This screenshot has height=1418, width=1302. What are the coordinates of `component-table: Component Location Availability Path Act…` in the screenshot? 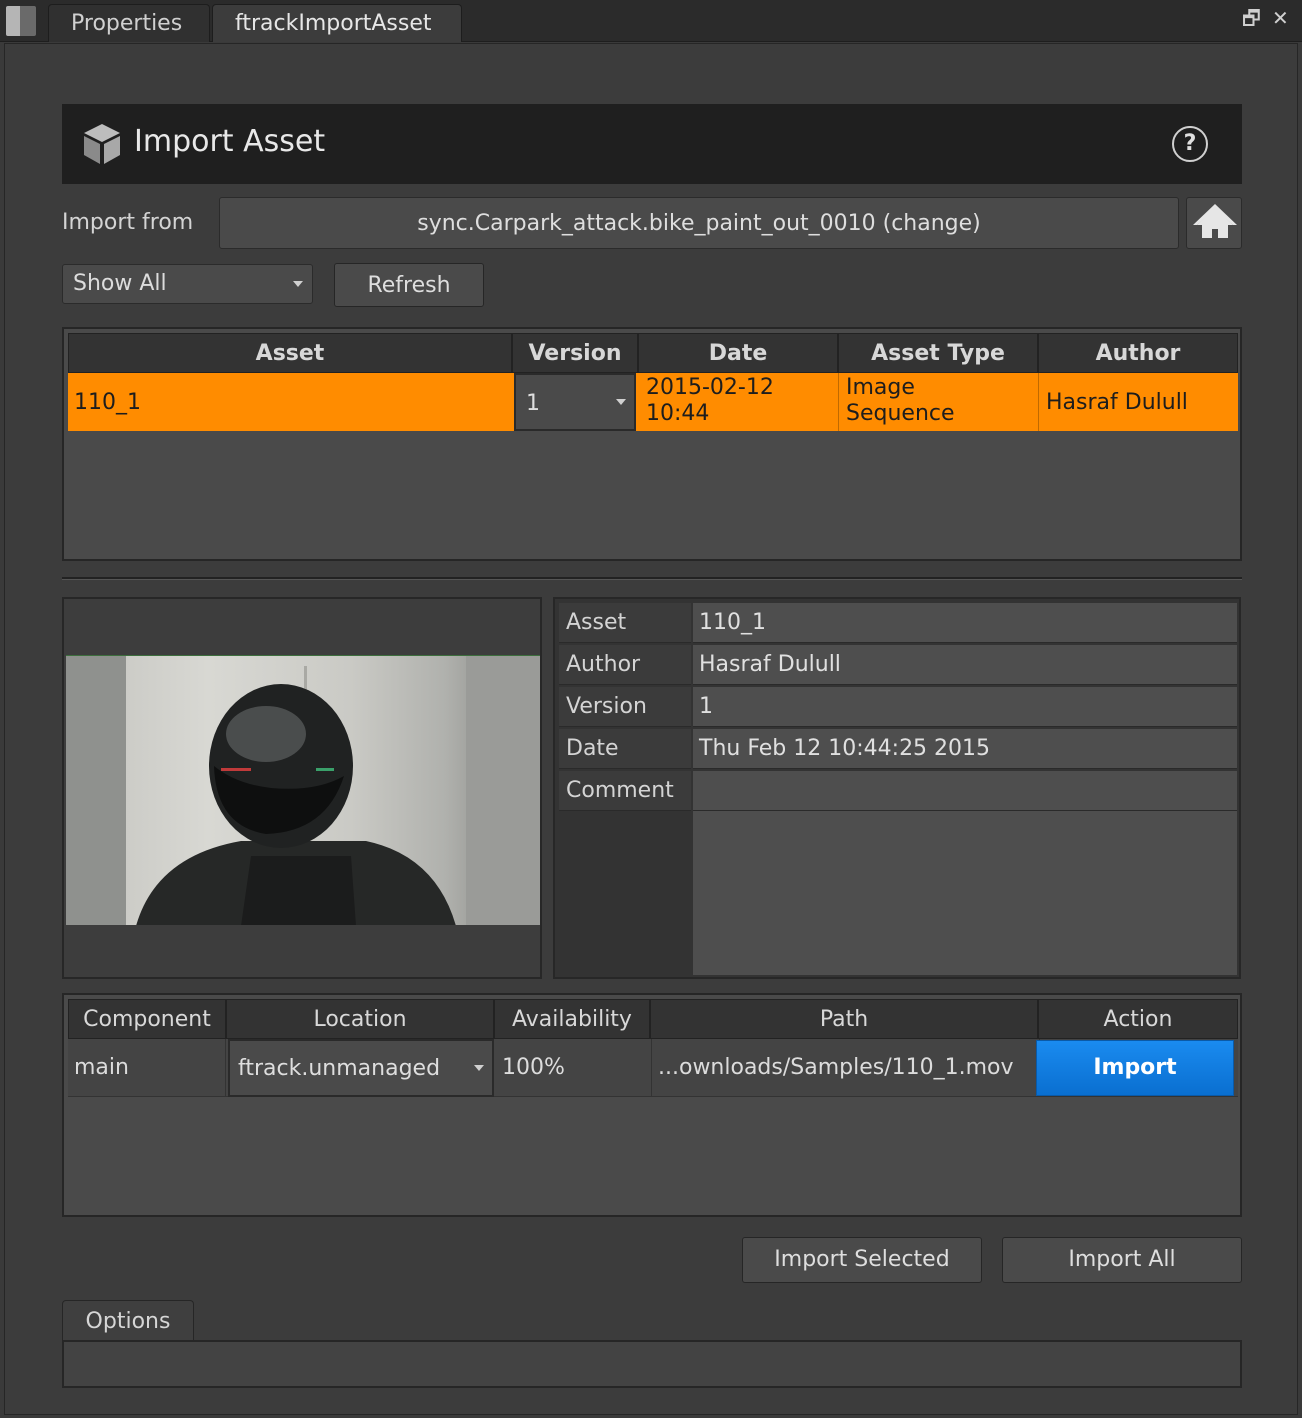 It's located at (652, 1105).